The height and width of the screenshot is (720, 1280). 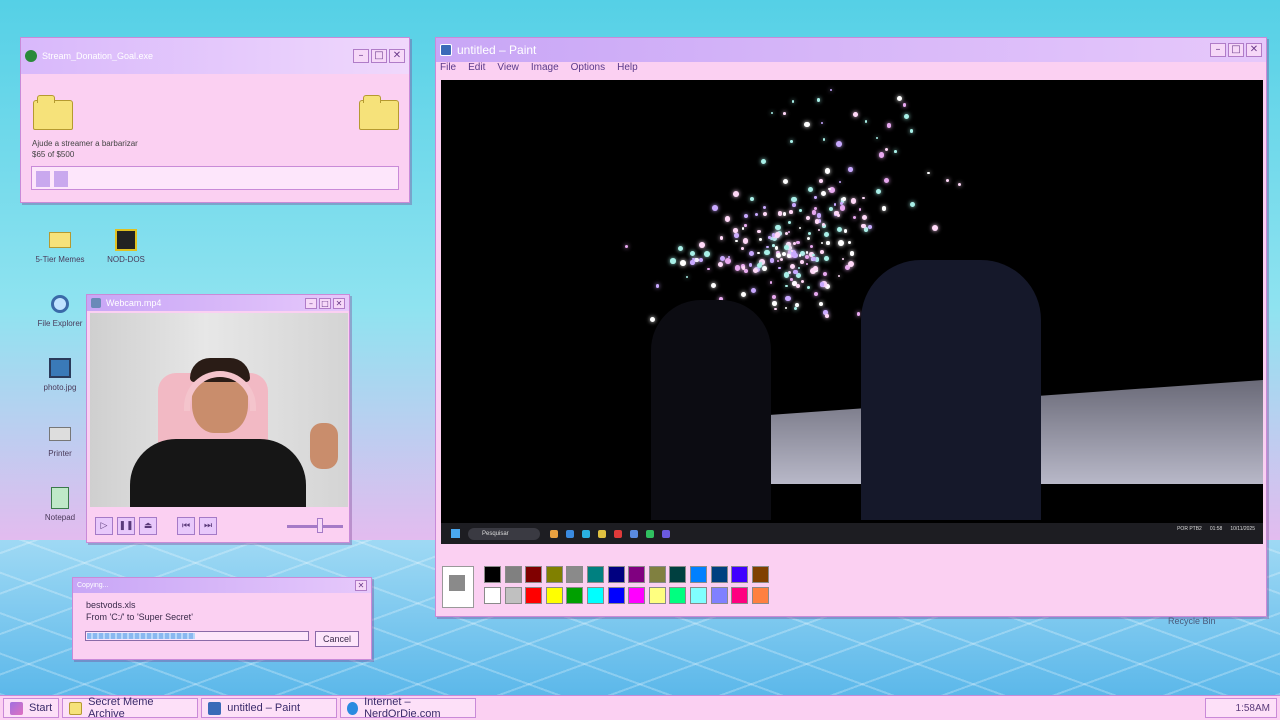 I want to click on taskbar-item-secret-meme-archive: Secret Meme Archive, so click(x=130, y=708).